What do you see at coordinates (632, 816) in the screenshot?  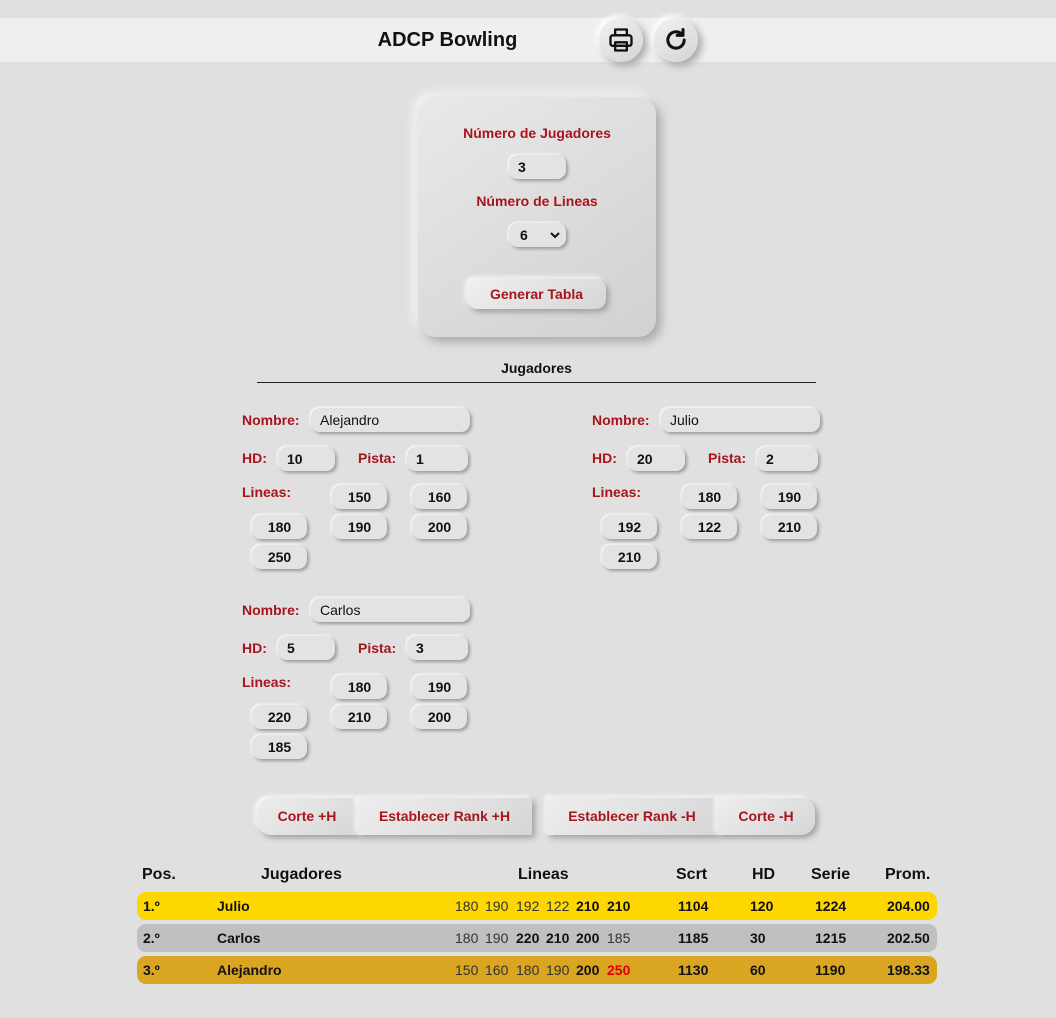 I see `set-rank-minus-h-button: Establecer Rank -H` at bounding box center [632, 816].